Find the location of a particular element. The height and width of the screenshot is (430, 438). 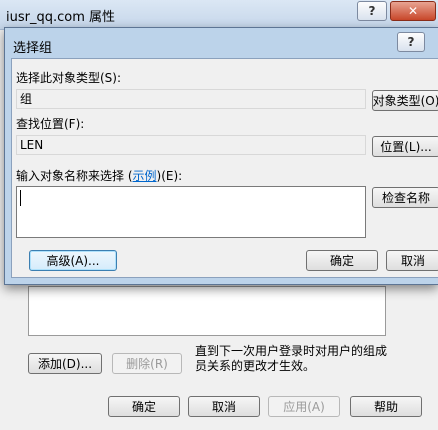

member-of-list is located at coordinates (207, 311).